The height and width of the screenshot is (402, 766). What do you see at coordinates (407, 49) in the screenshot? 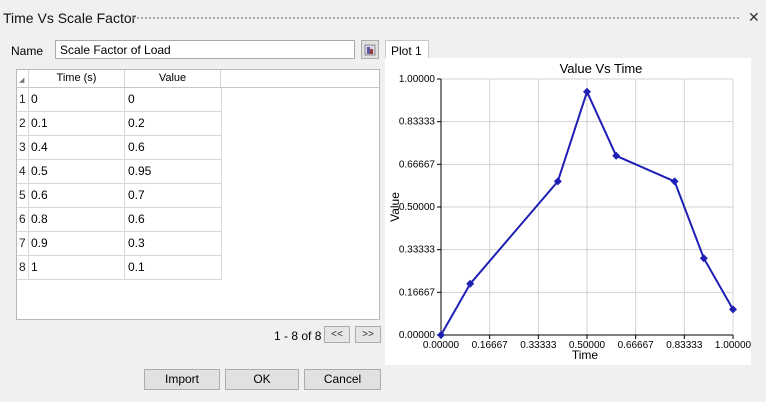
I see `tab-plot-1: Plot 1` at bounding box center [407, 49].